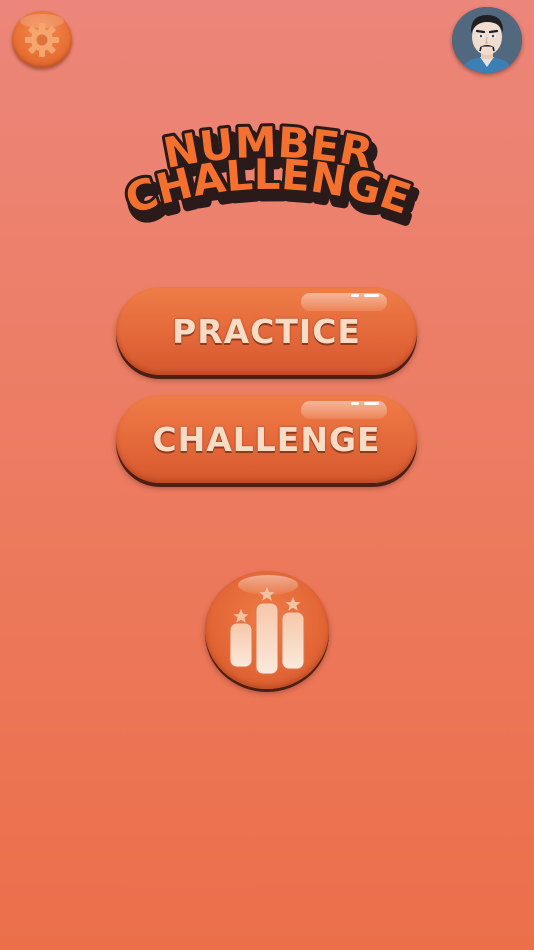 This screenshot has width=534, height=950. I want to click on settings-button, so click(42, 39).